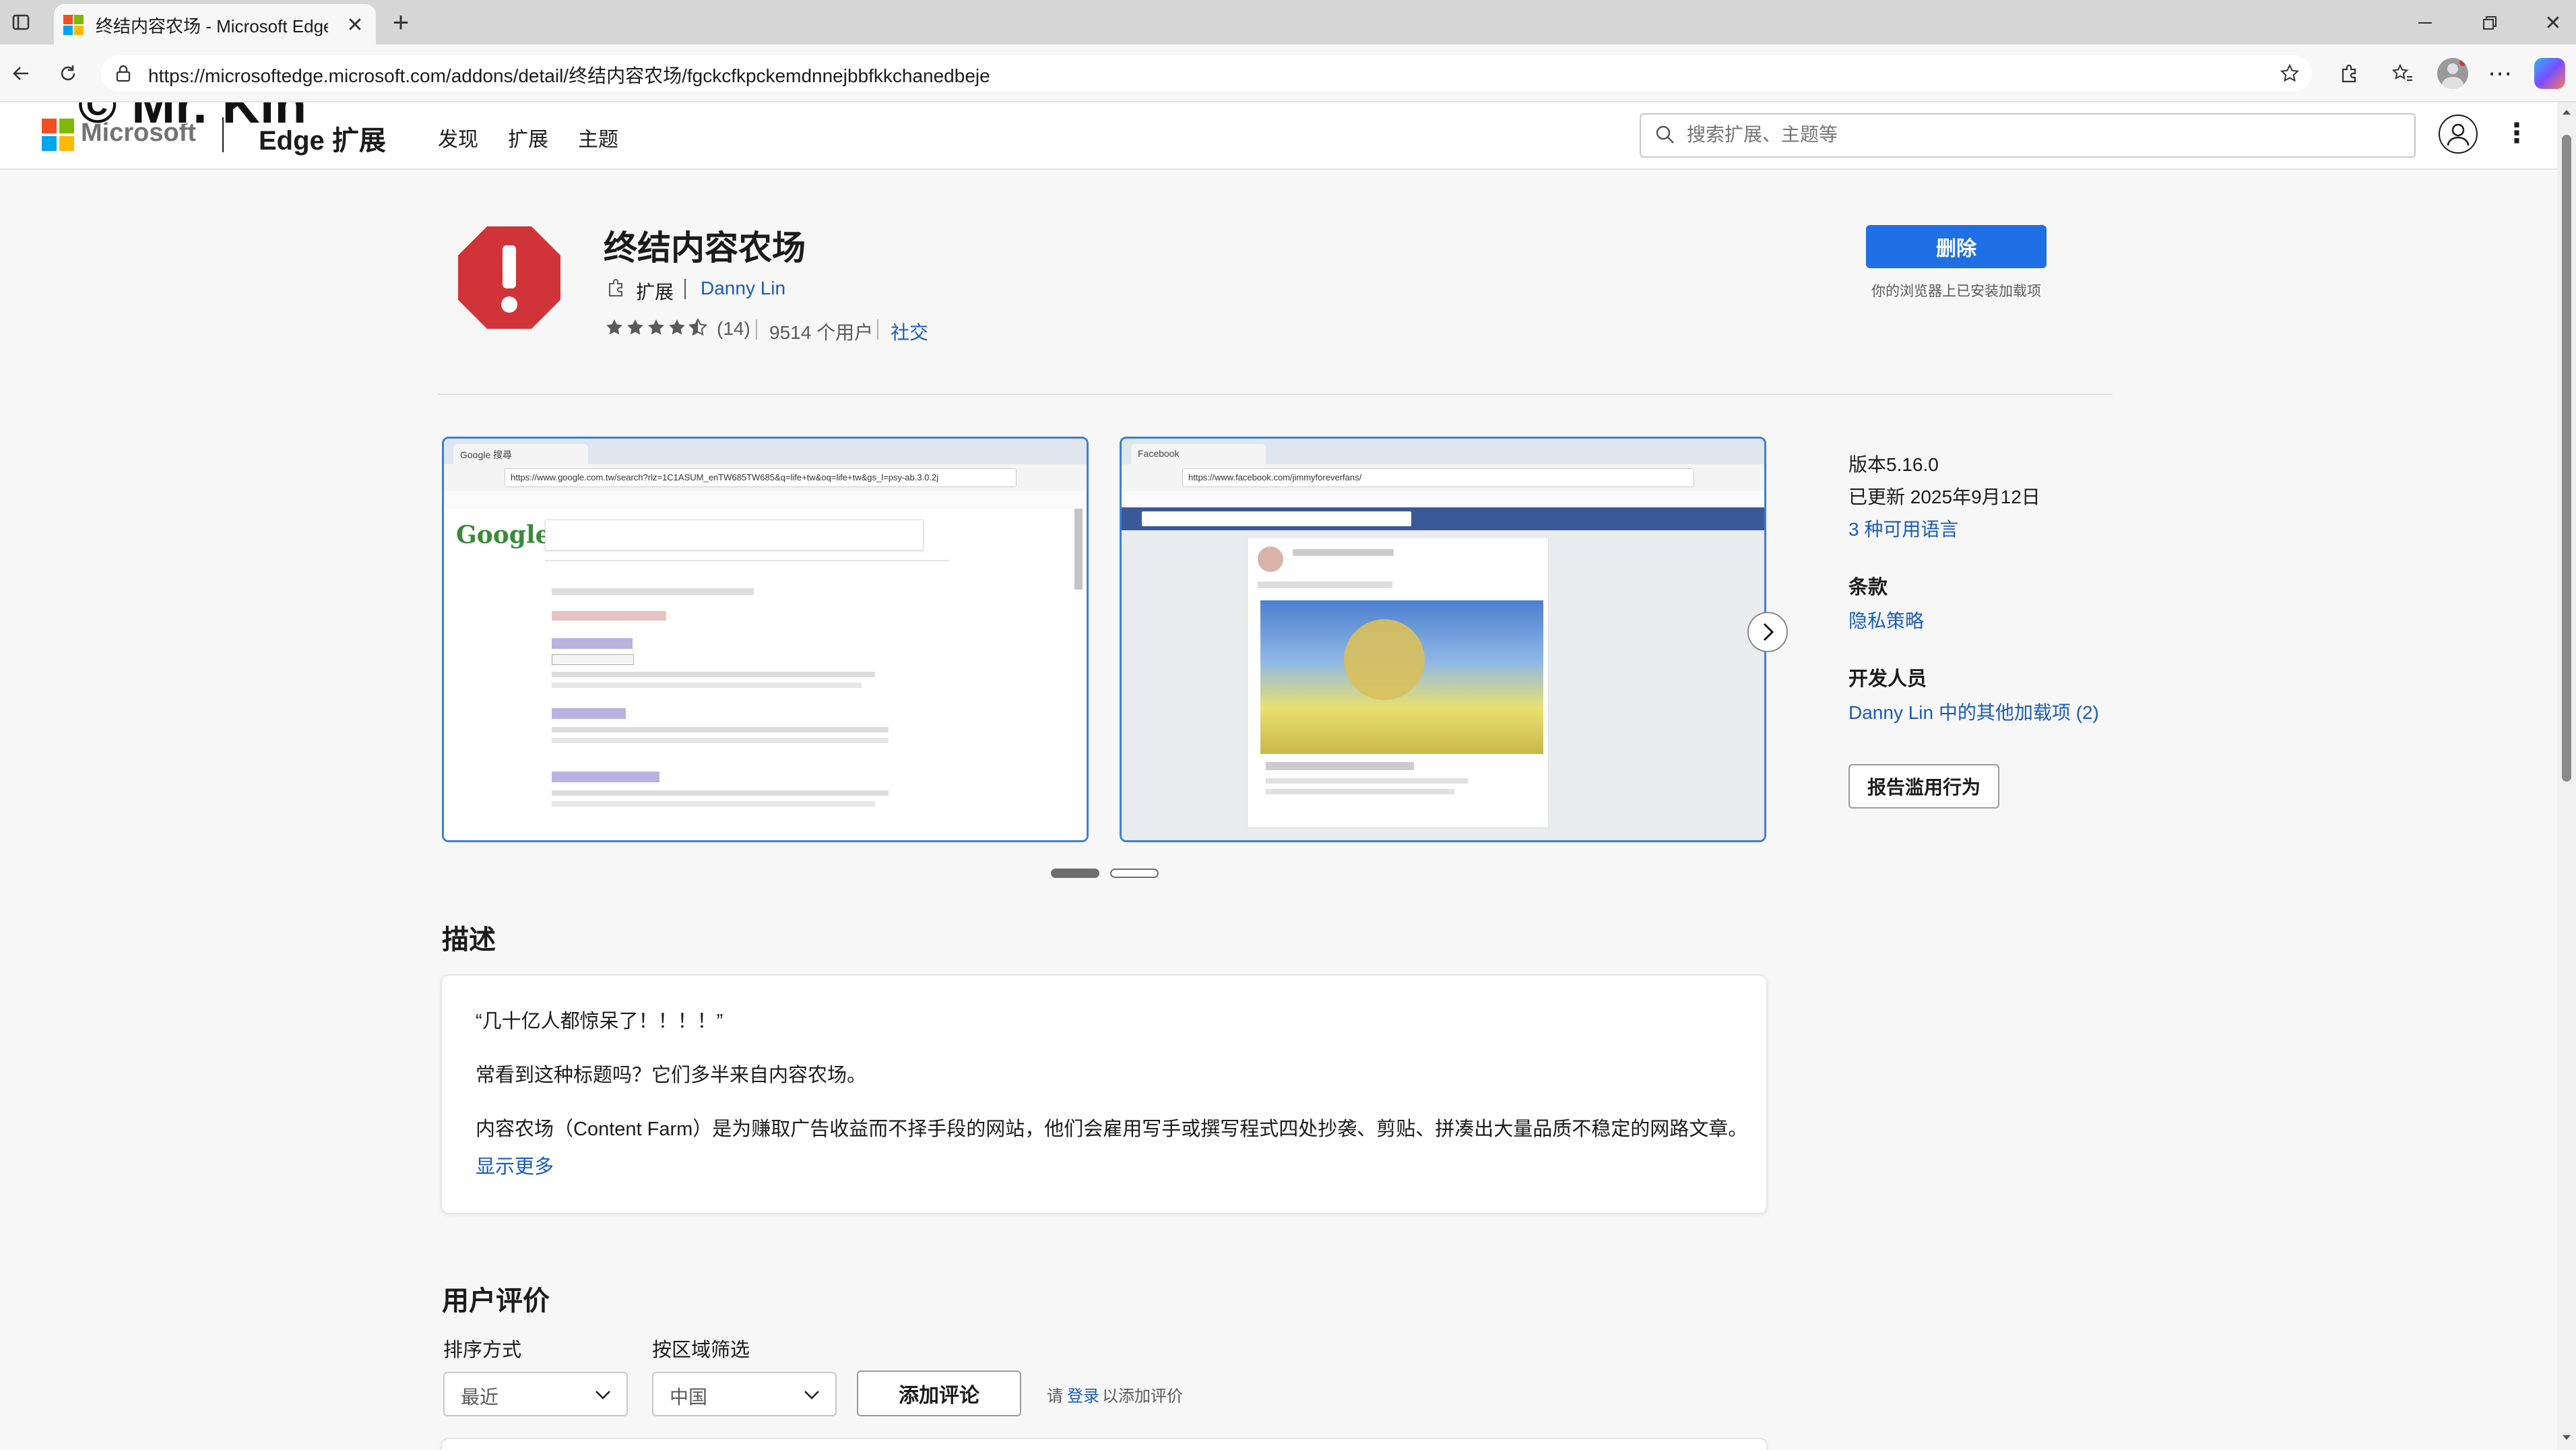  Describe the element at coordinates (744, 1394) in the screenshot. I see `region-select: 中国` at that location.